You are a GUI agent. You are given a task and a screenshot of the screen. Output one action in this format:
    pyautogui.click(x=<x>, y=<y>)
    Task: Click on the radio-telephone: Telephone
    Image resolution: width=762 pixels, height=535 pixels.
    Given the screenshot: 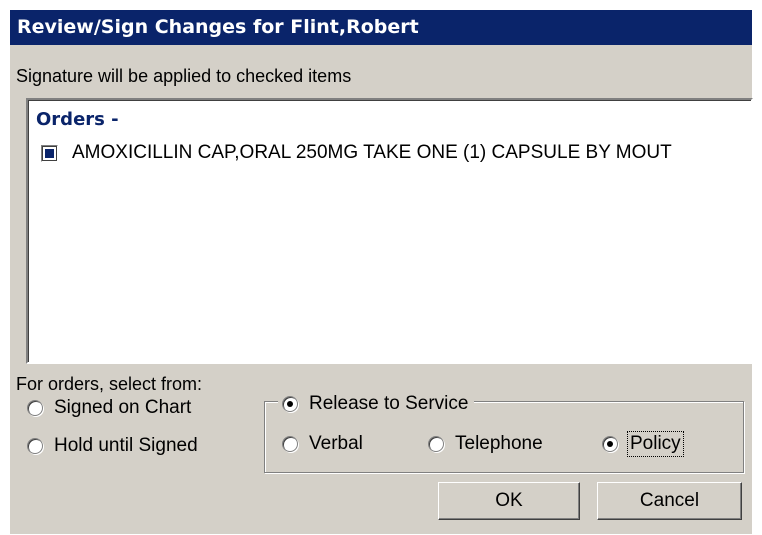 What is the action you would take?
    pyautogui.click(x=485, y=444)
    